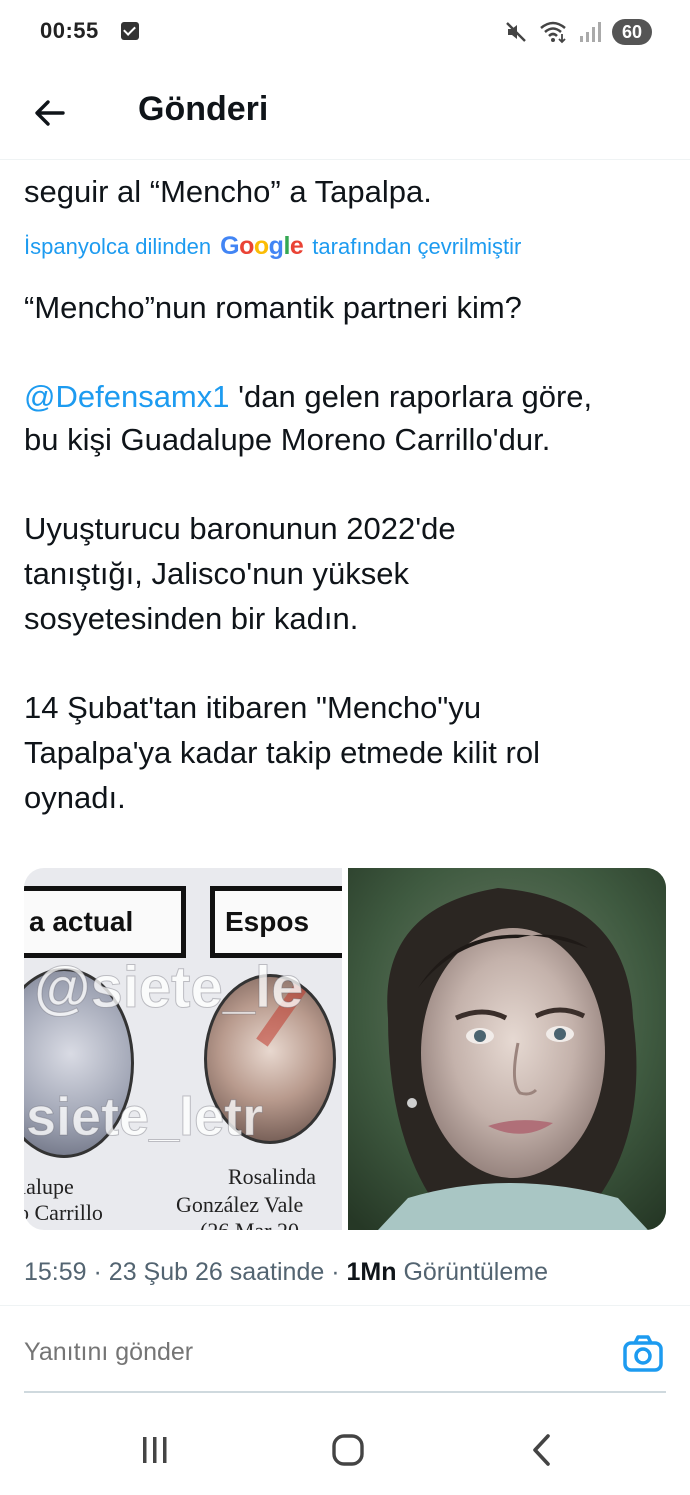 The image size is (690, 1495). Describe the element at coordinates (282, 752) in the screenshot. I see `tweet-text-paragraph-4-line: Tapalpa'ya kadar takip etmede kilit rol` at that location.